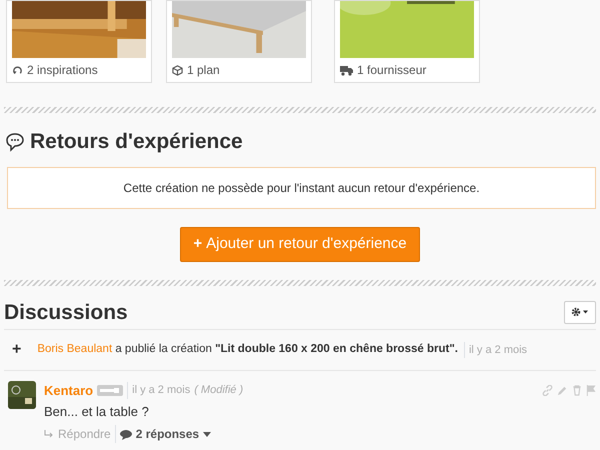  I want to click on link-icon, so click(547, 390).